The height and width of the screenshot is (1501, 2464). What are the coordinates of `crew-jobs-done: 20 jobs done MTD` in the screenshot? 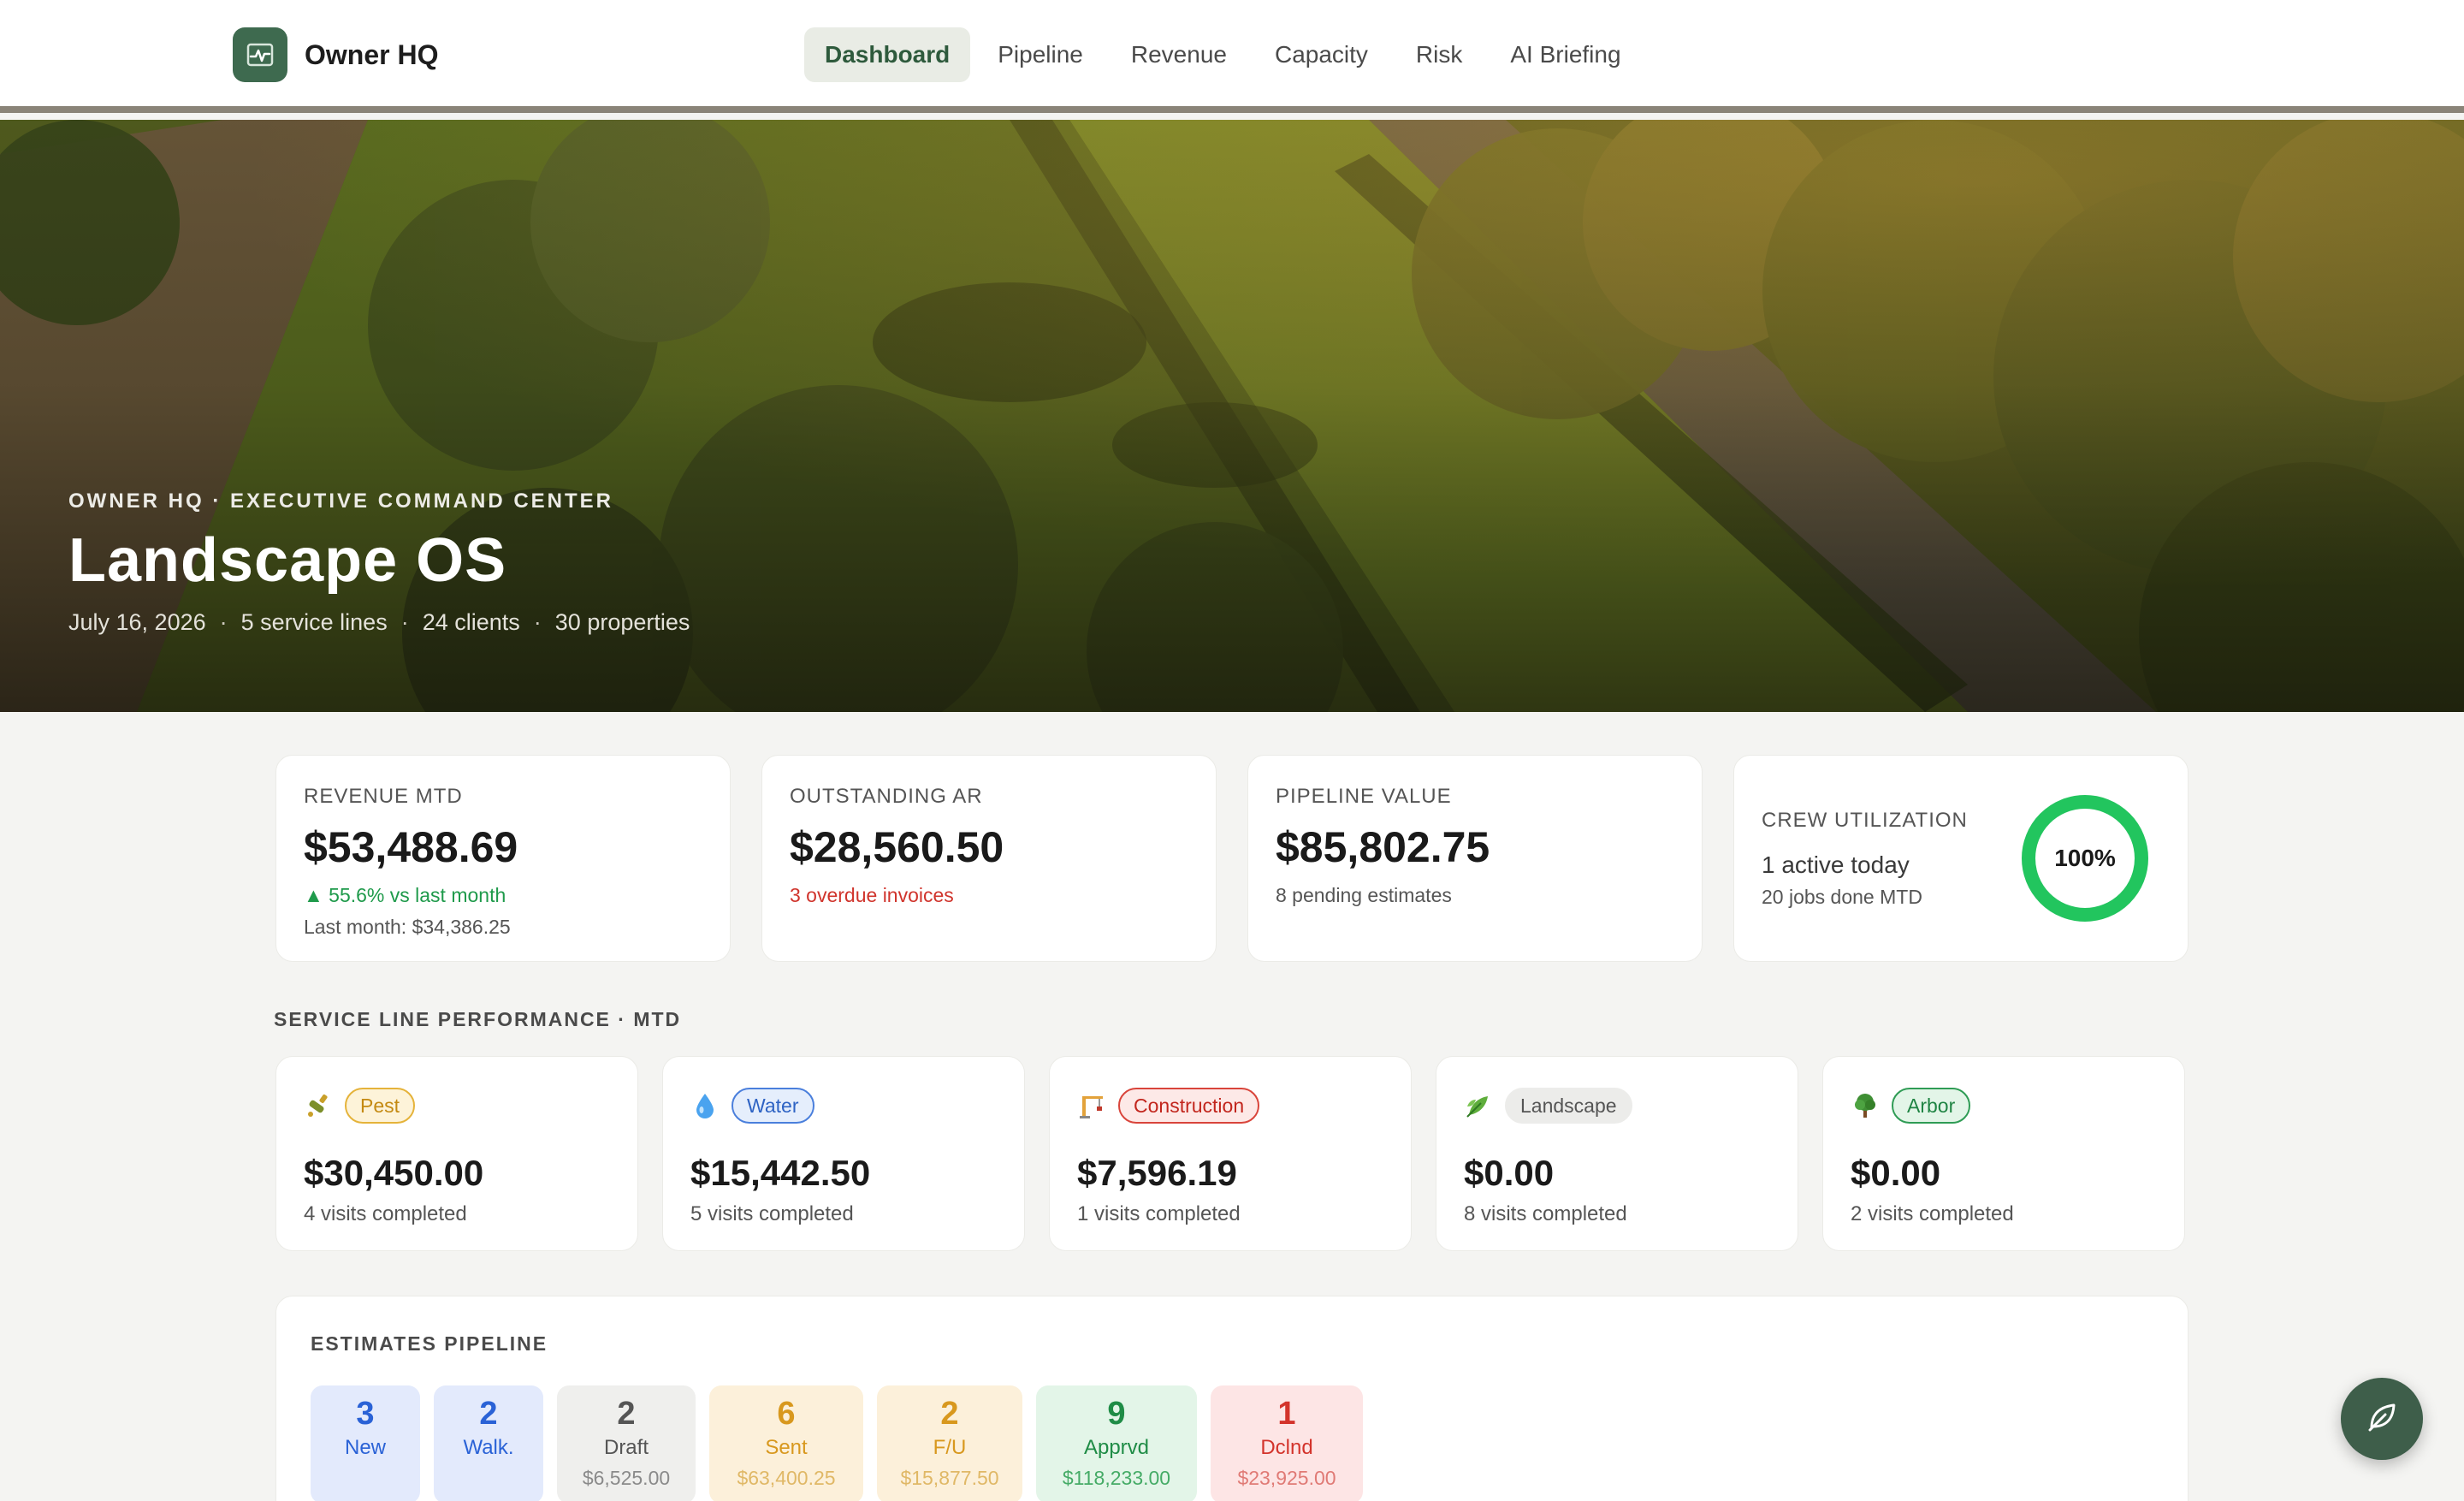 It's located at (1842, 896).